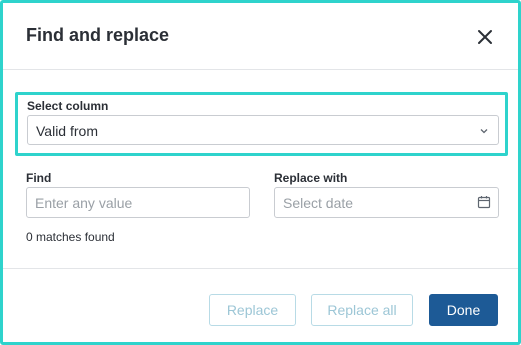  What do you see at coordinates (252, 310) in the screenshot?
I see `replace-button: Replace` at bounding box center [252, 310].